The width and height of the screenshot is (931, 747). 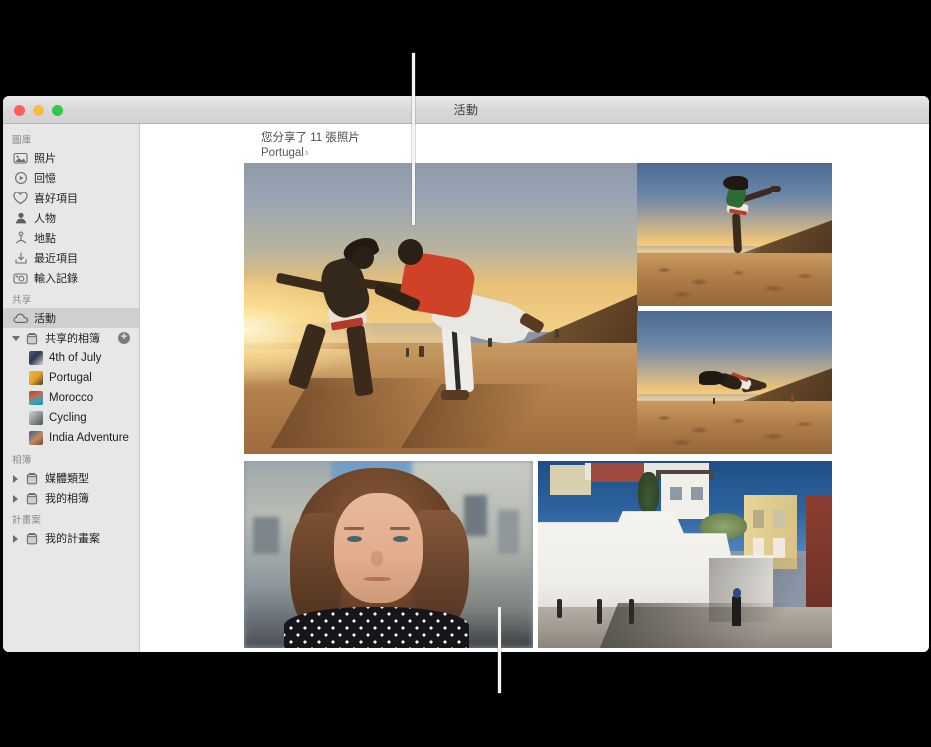 I want to click on sidebar-group-label: 共享的相簿, so click(x=72, y=339).